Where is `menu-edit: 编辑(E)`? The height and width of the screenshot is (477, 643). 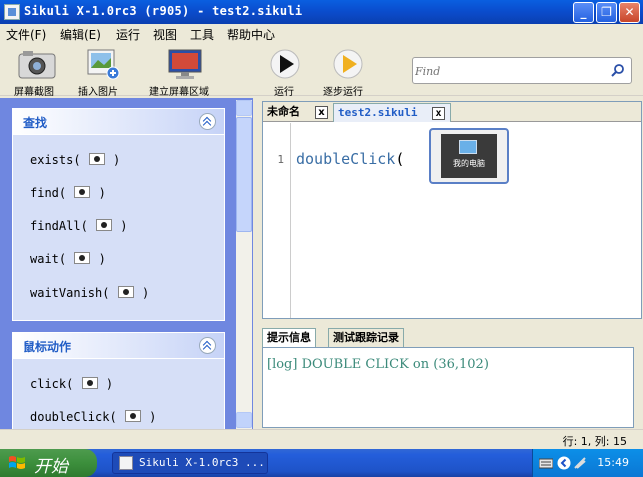
menu-edit: 编辑(E) is located at coordinates (80, 34).